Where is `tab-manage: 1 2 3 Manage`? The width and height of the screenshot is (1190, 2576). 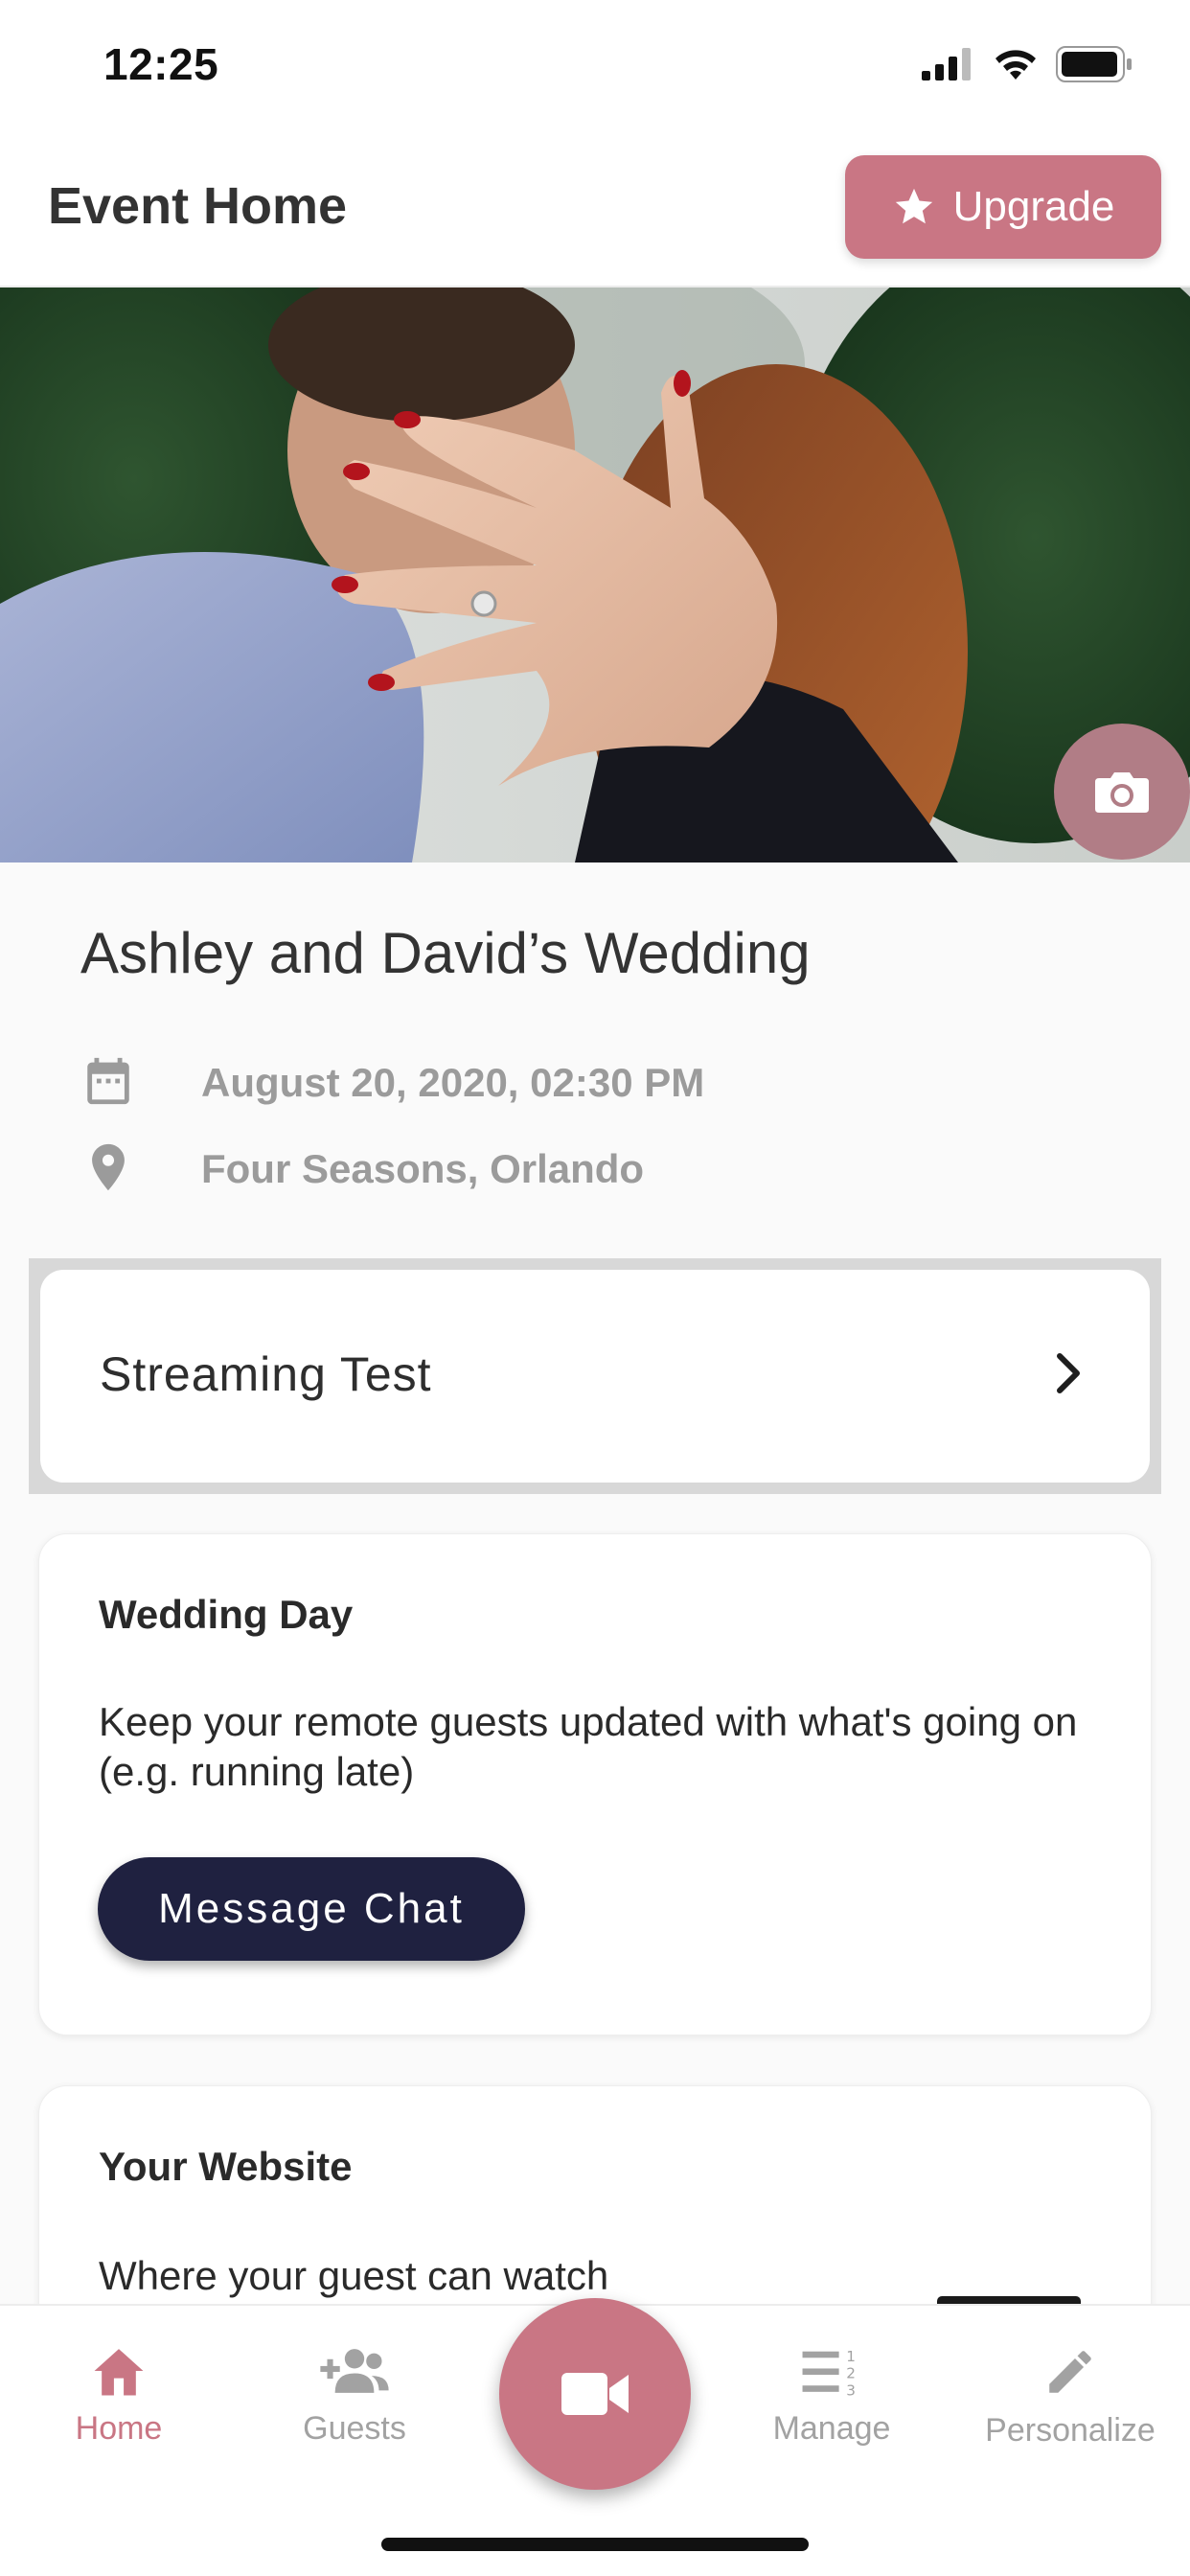 tab-manage: 1 2 3 Manage is located at coordinates (832, 2396).